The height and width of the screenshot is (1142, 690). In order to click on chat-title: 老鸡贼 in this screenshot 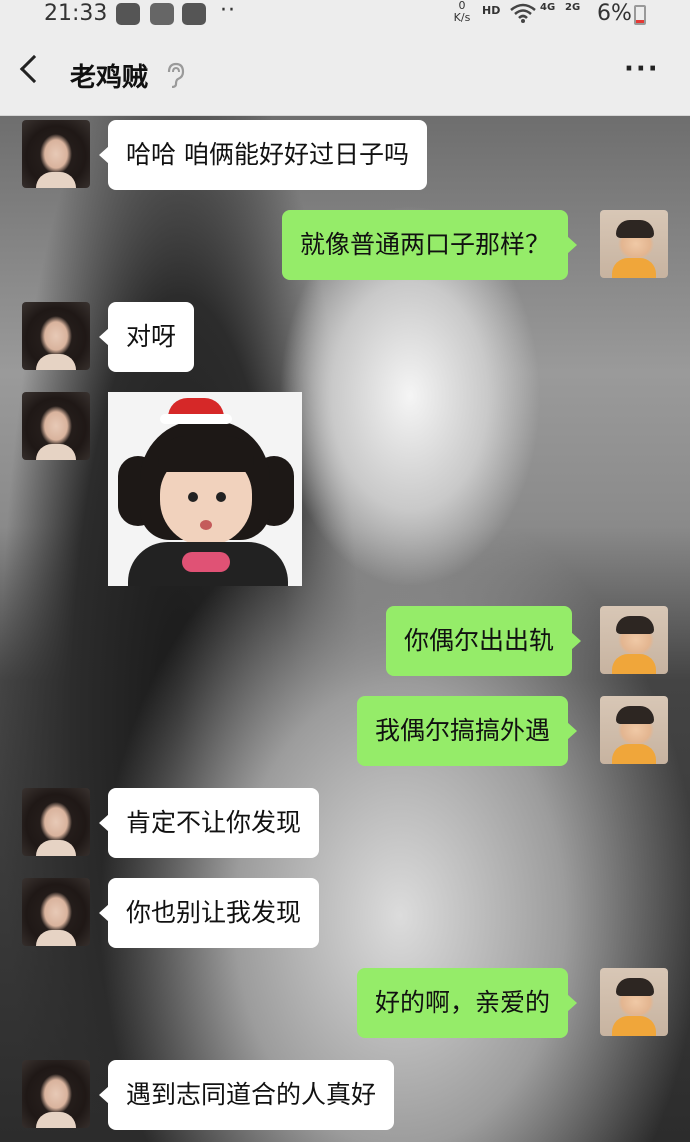, I will do `click(109, 78)`.